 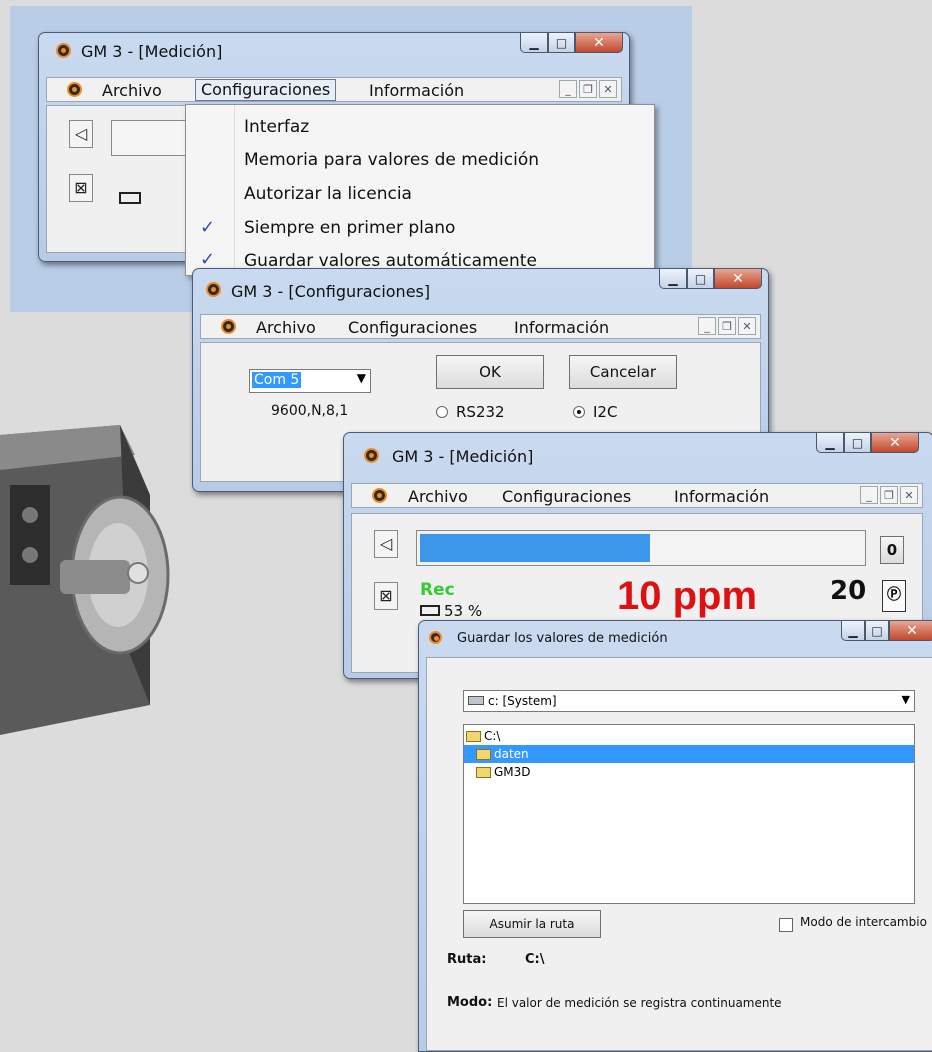 I want to click on window-title: GM 3 - [Configuraciones], so click(x=331, y=291).